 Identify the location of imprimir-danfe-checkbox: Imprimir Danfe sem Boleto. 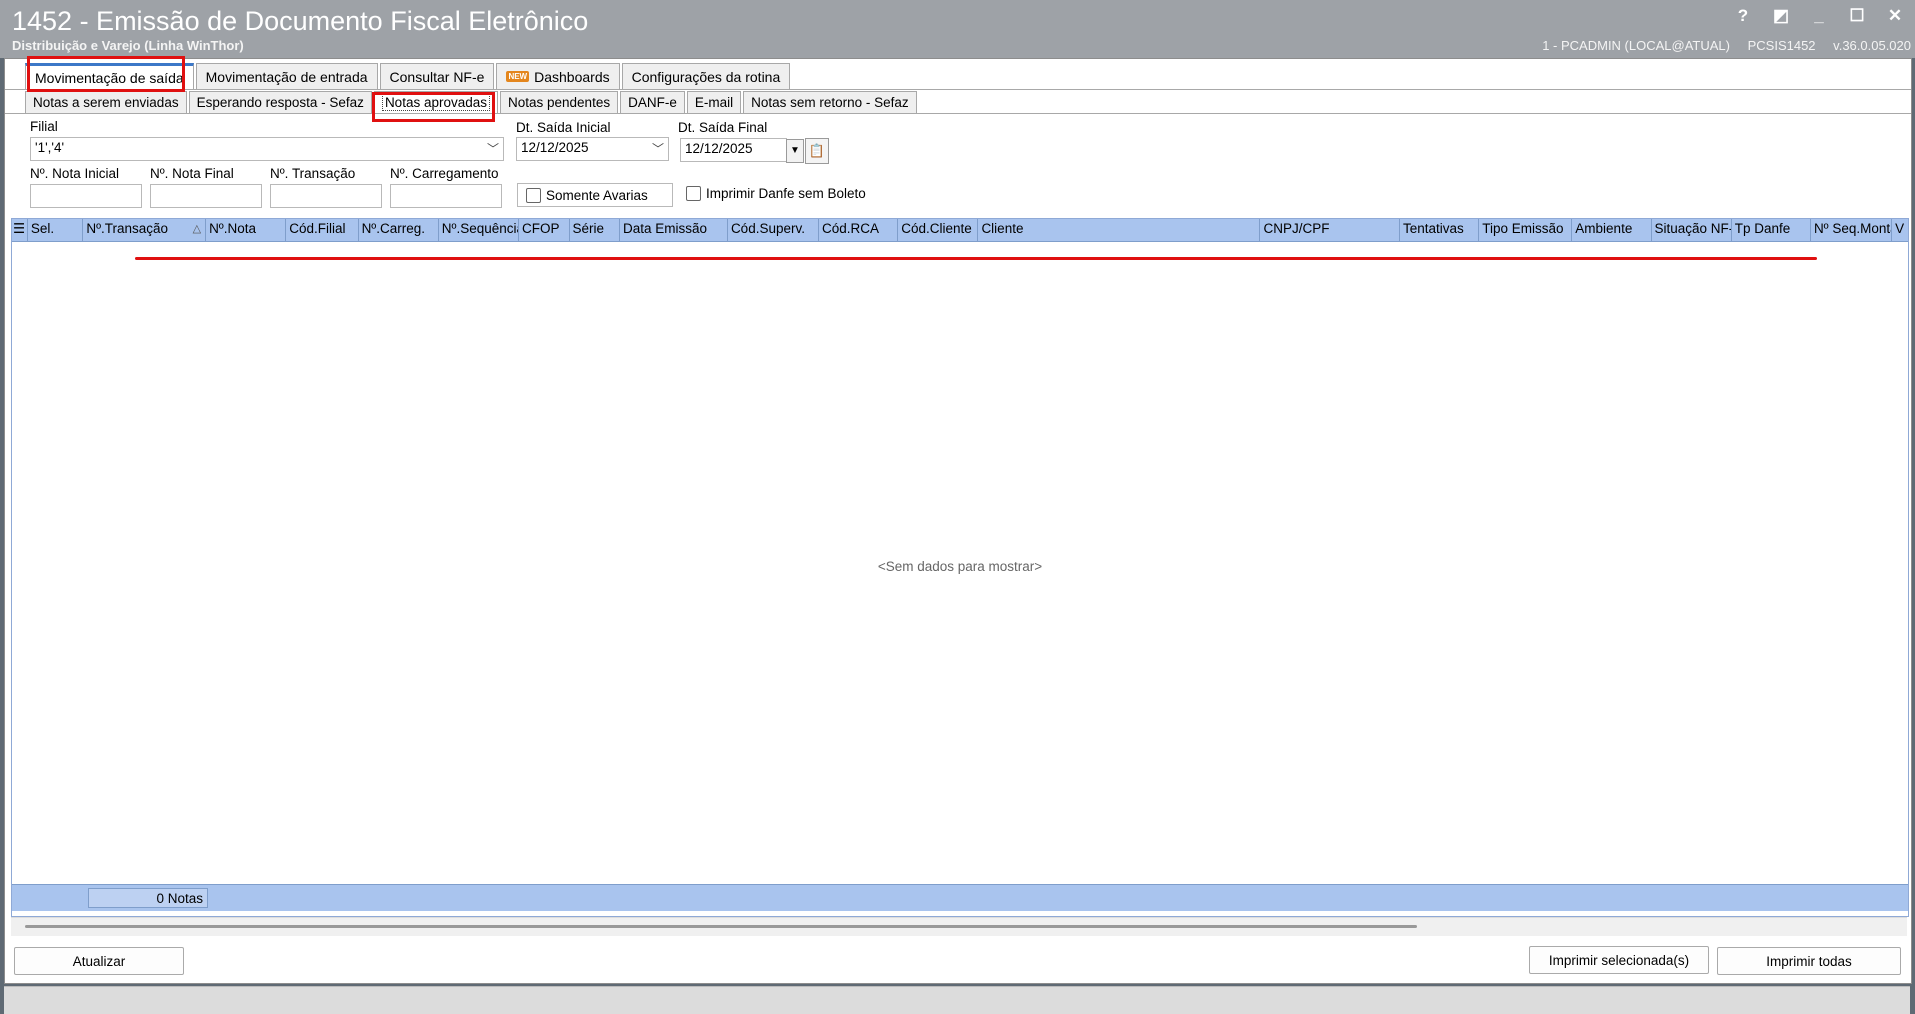
(776, 193).